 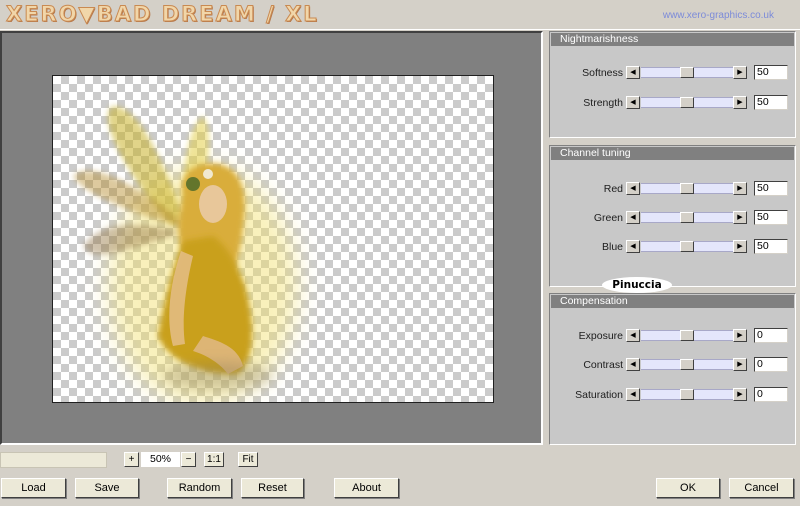 What do you see at coordinates (771, 72) in the screenshot?
I see `softness-value-field: 50` at bounding box center [771, 72].